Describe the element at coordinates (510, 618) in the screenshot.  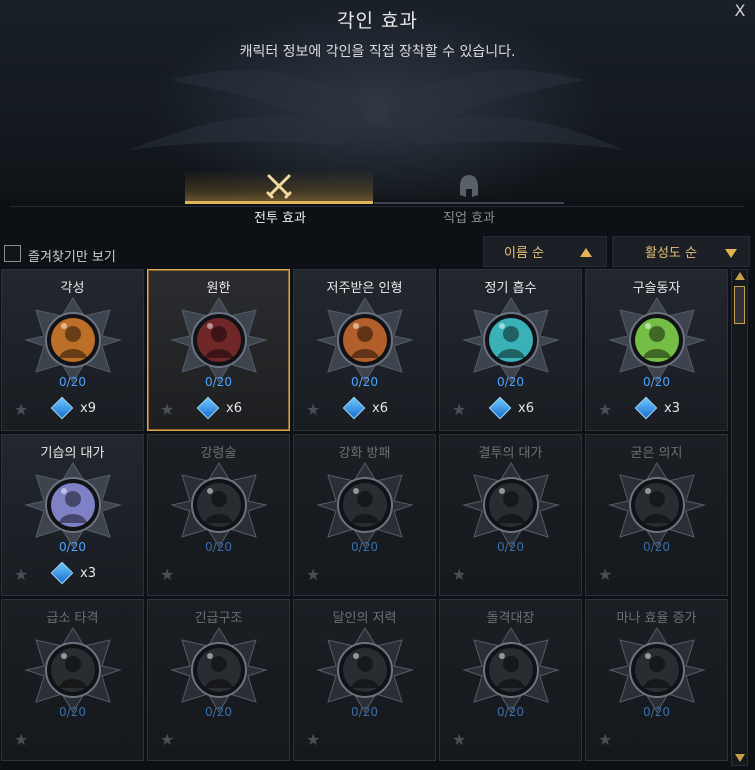
I see `engraving-name: 돌격대장` at that location.